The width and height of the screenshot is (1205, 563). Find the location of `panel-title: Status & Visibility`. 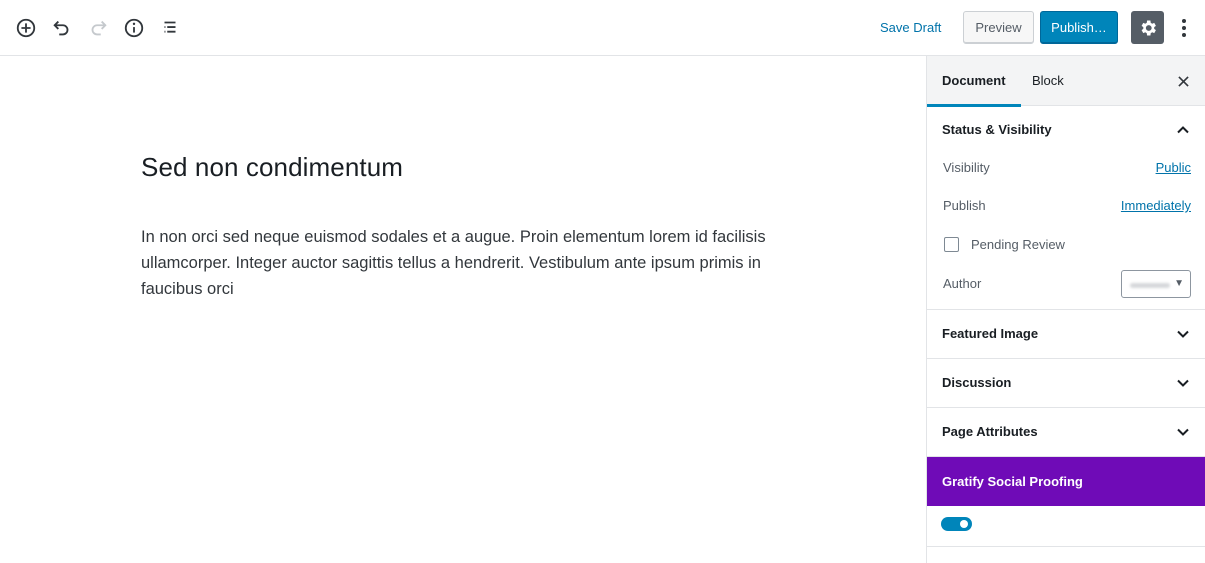

panel-title: Status & Visibility is located at coordinates (997, 129).